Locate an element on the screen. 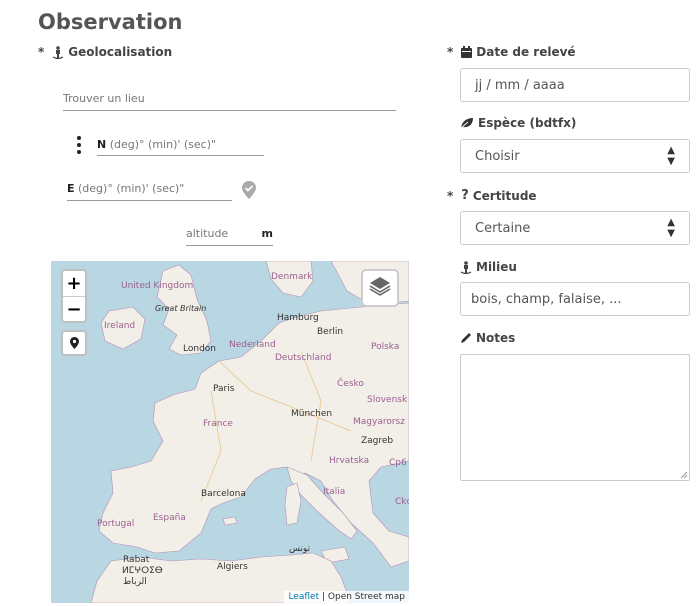 Image resolution: width=700 pixels, height=606 pixels. geolocalisation-label: * Geolocalisation is located at coordinates (105, 52).